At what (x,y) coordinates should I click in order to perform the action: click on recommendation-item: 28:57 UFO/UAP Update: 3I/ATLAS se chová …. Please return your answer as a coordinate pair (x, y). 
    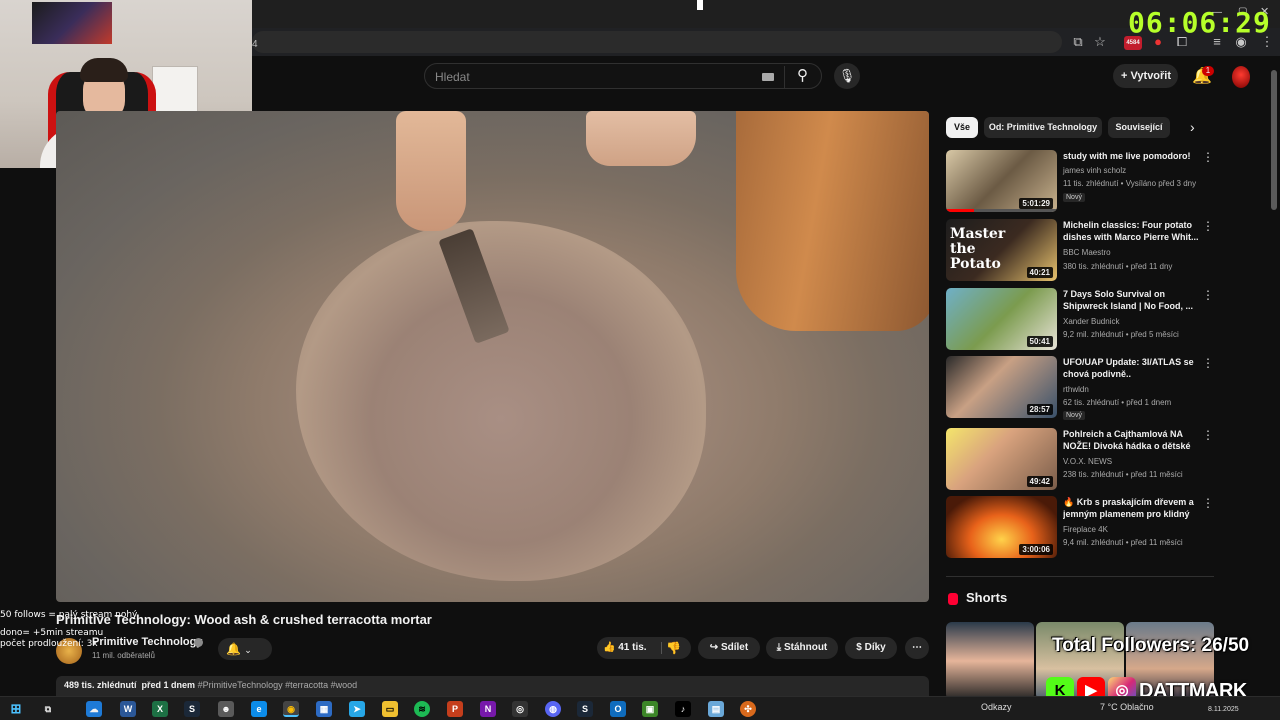
    Looking at the image, I should click on (1080, 388).